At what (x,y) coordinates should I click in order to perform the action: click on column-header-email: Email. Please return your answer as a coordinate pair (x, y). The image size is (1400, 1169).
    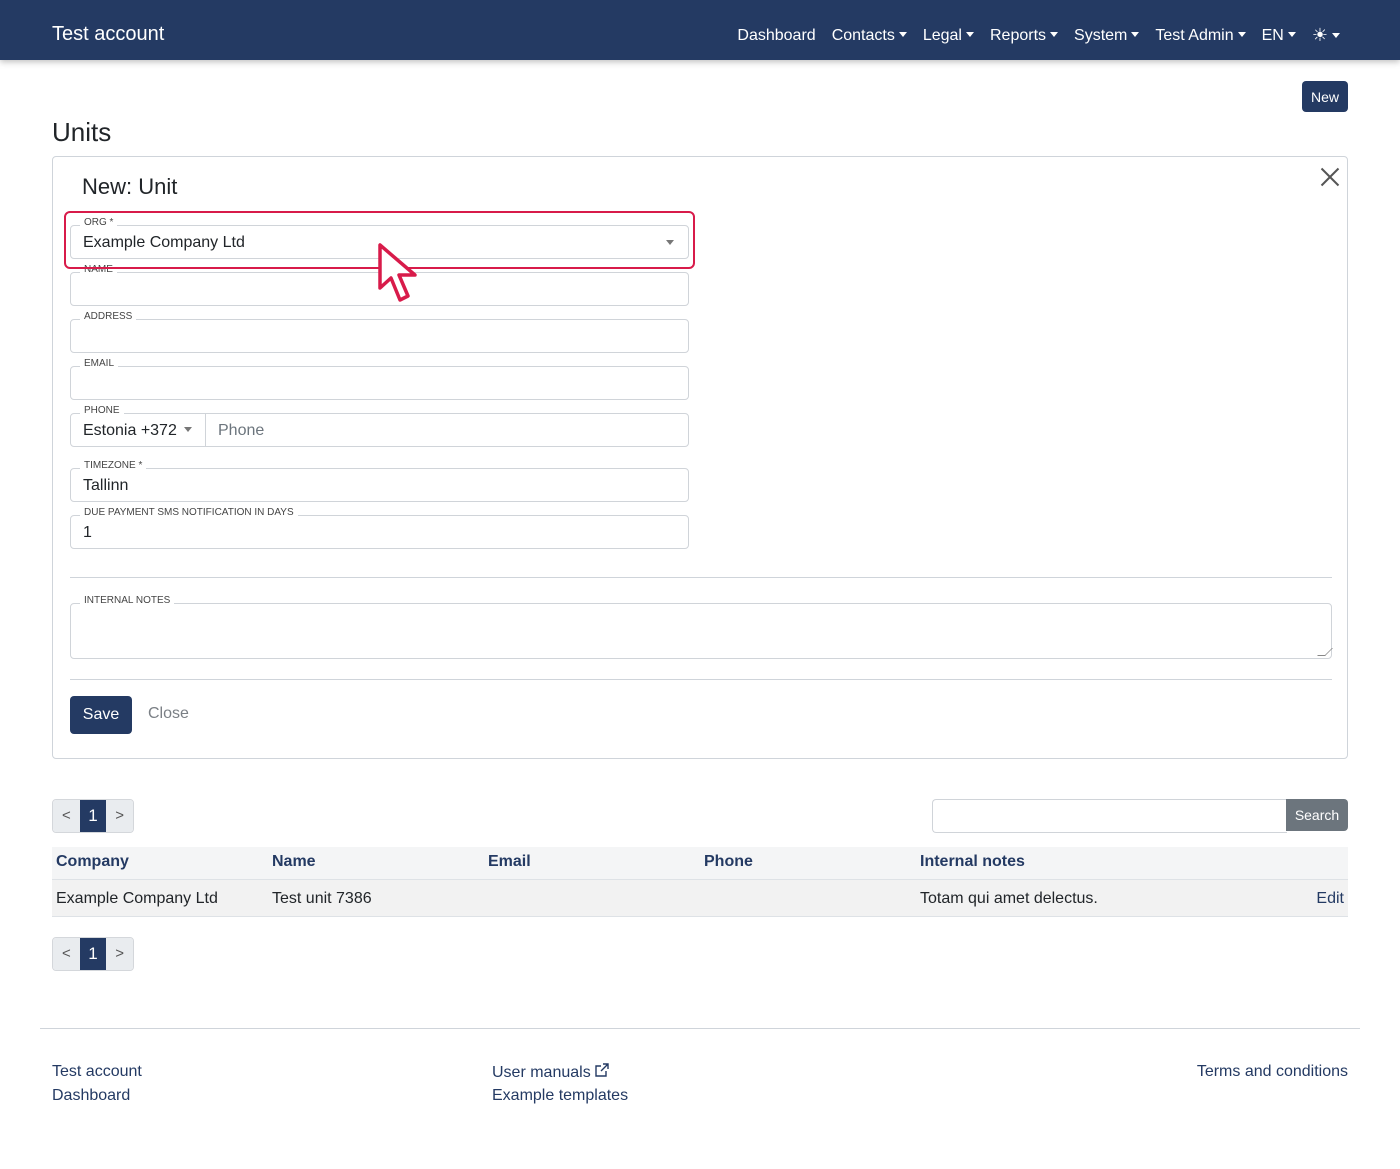
    Looking at the image, I should click on (509, 862).